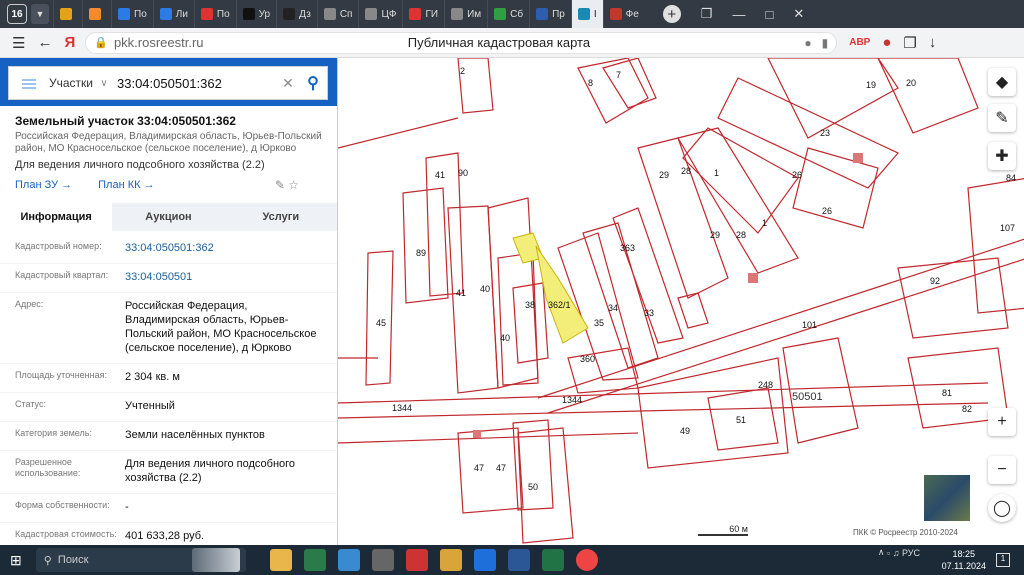  What do you see at coordinates (591, 83) in the screenshot?
I see `parcel-label: 8` at bounding box center [591, 83].